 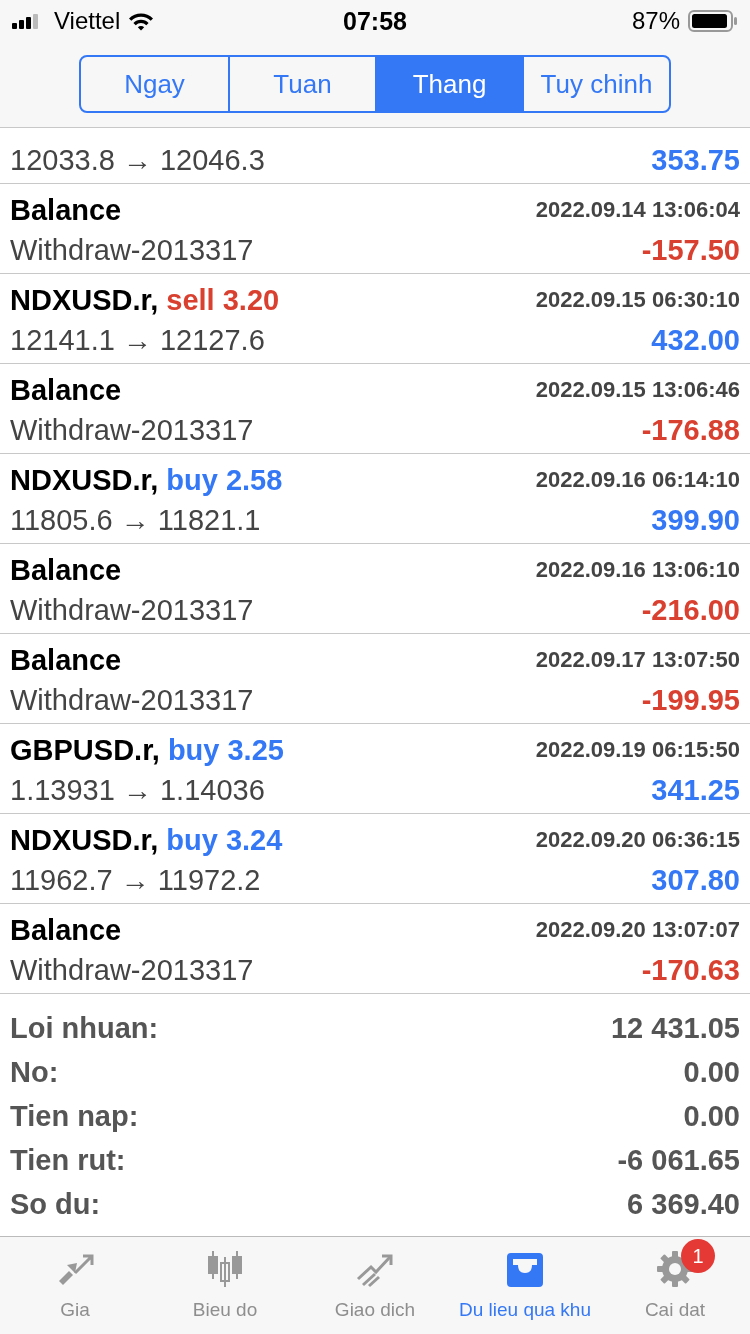 What do you see at coordinates (637, 930) in the screenshot?
I see `entry-time: 2022.09.20 13:07:07` at bounding box center [637, 930].